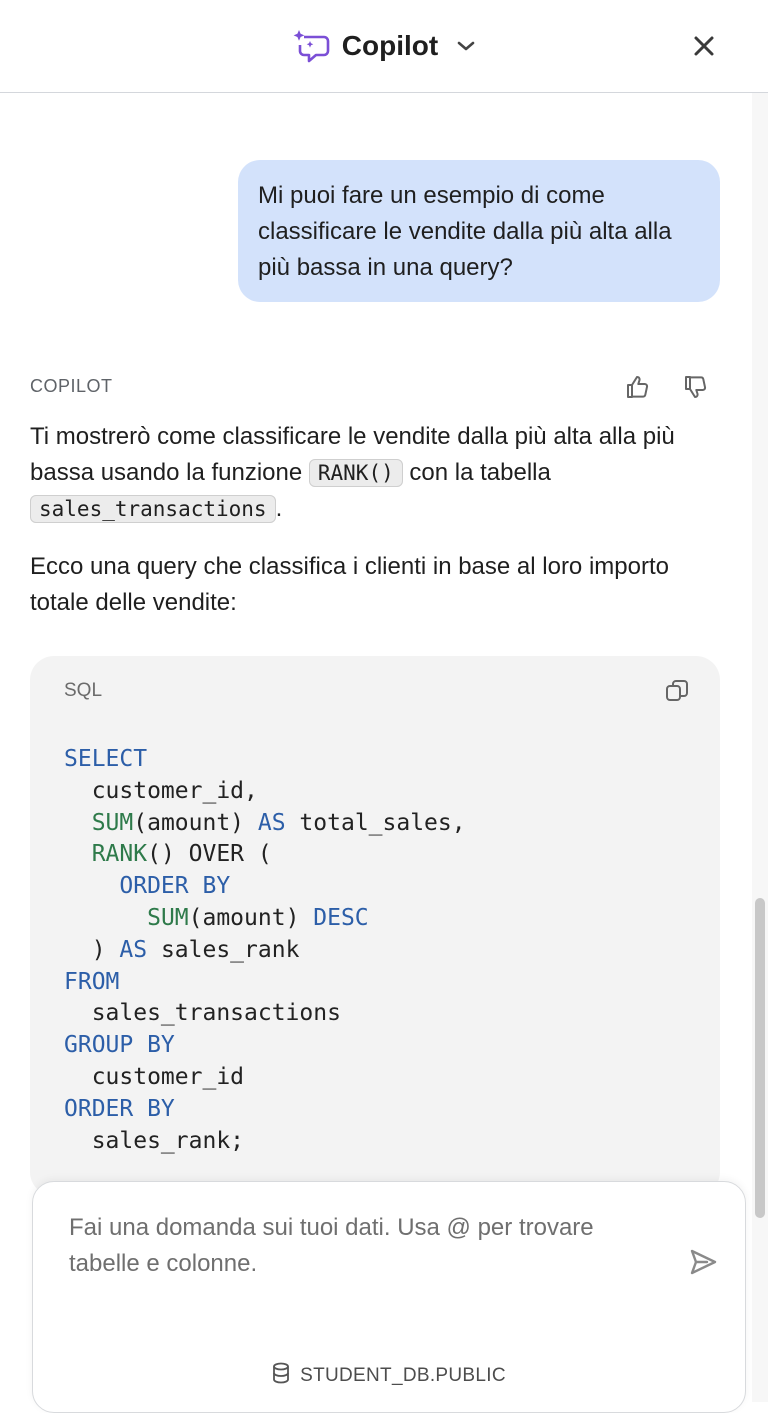 Image resolution: width=768 pixels, height=1413 pixels. I want to click on para1-middle: con la tabella, so click(476, 472).